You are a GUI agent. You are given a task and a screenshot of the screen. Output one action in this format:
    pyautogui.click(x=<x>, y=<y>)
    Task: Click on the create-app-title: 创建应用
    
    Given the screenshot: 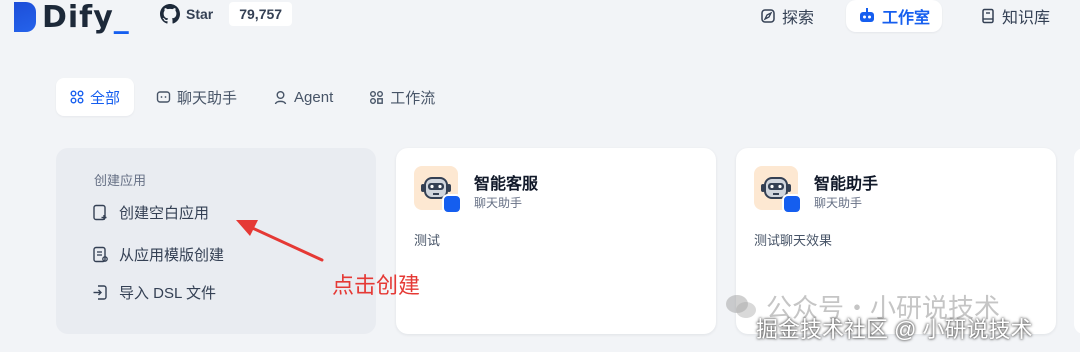 What is the action you would take?
    pyautogui.click(x=120, y=180)
    